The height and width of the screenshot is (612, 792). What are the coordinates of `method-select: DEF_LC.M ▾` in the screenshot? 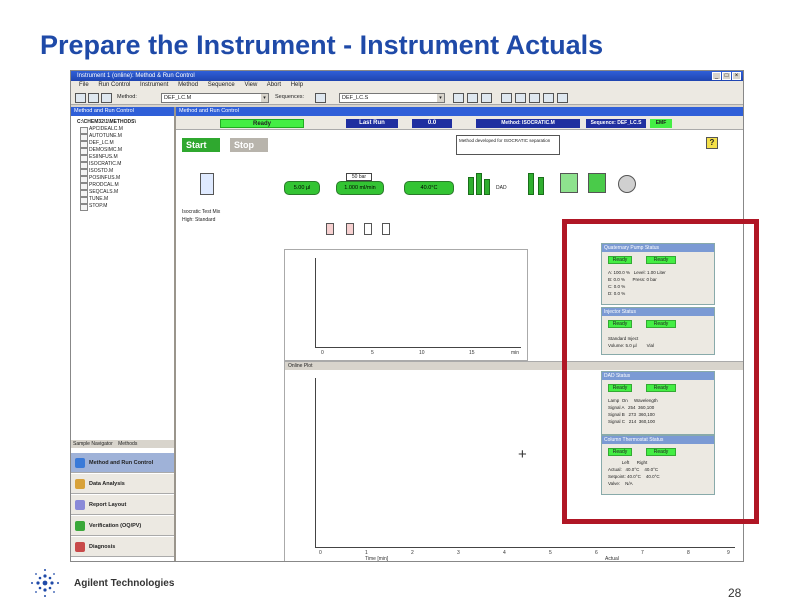 It's located at (215, 98).